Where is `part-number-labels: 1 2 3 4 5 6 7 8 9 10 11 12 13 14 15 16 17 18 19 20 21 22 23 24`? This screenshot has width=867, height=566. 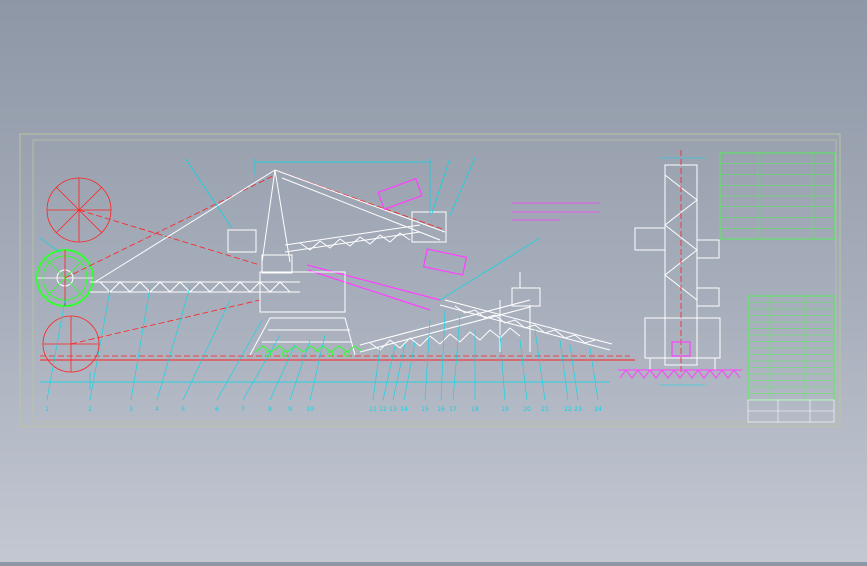
part-number-labels: 1 2 3 4 5 6 7 8 9 10 11 12 13 14 15 16 17 18 19 20 21 22 23 24 is located at coordinates (323, 409).